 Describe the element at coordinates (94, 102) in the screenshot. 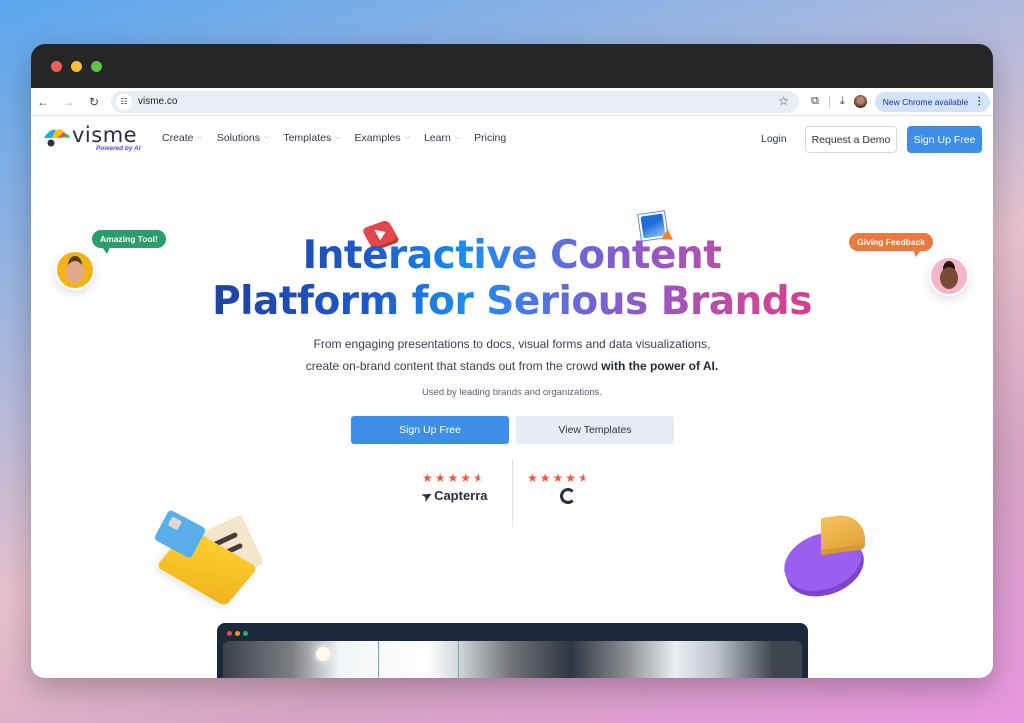

I see `reload-icon: ↻` at that location.